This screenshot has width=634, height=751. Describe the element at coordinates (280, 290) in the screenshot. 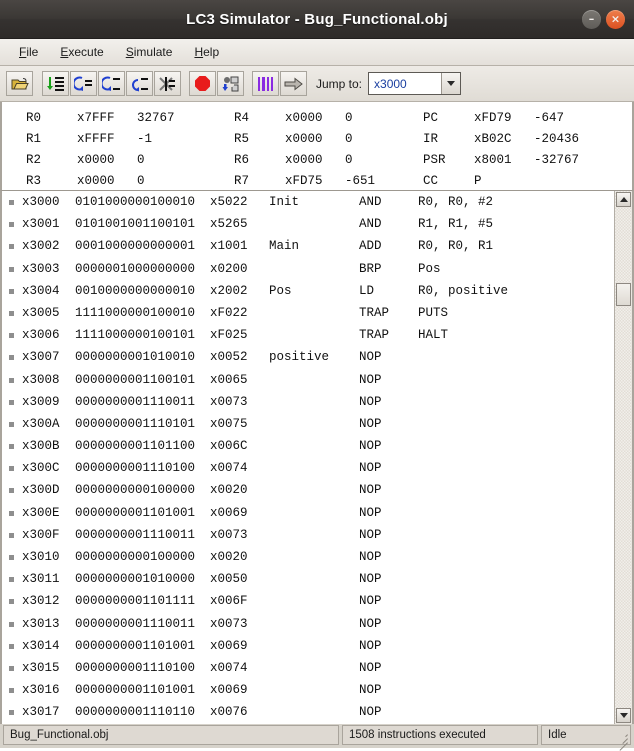

I see `code-label: Pos` at that location.